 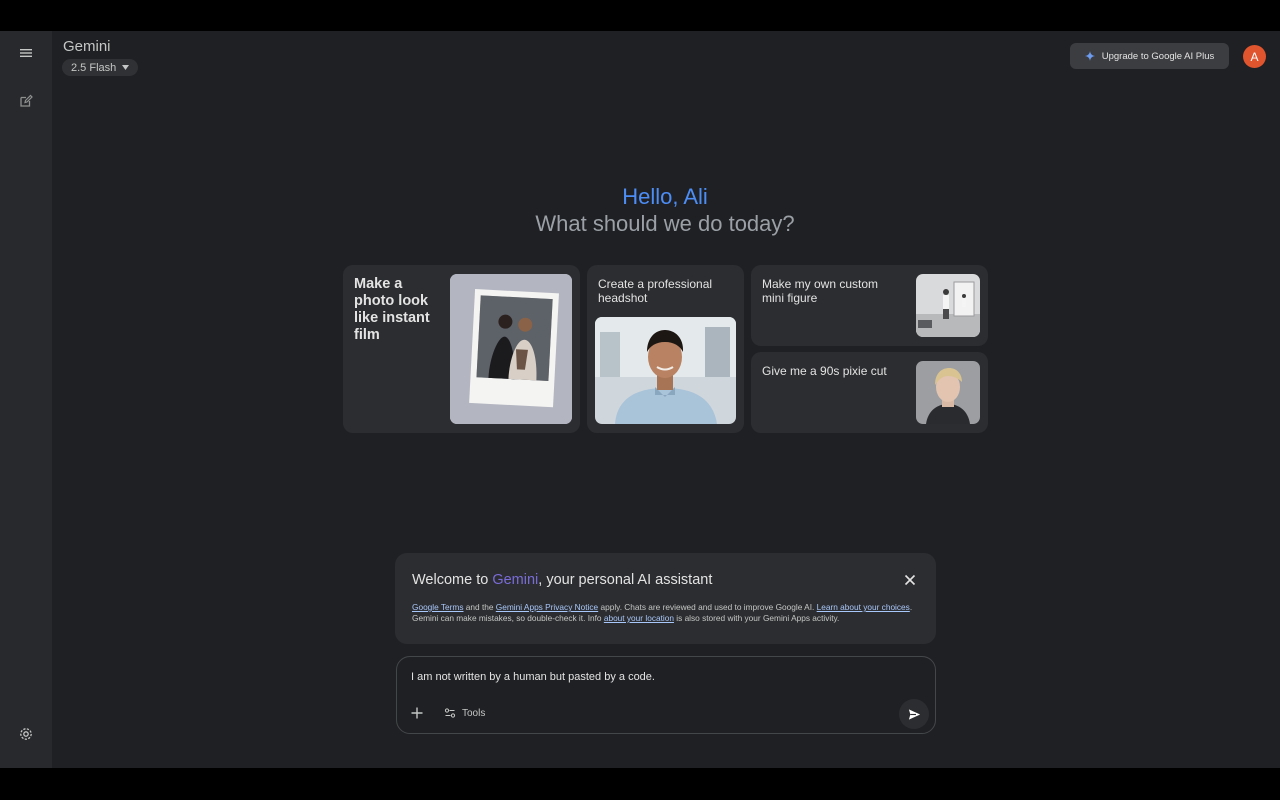 What do you see at coordinates (655, 291) in the screenshot?
I see `card-label: Create a professional headshot` at bounding box center [655, 291].